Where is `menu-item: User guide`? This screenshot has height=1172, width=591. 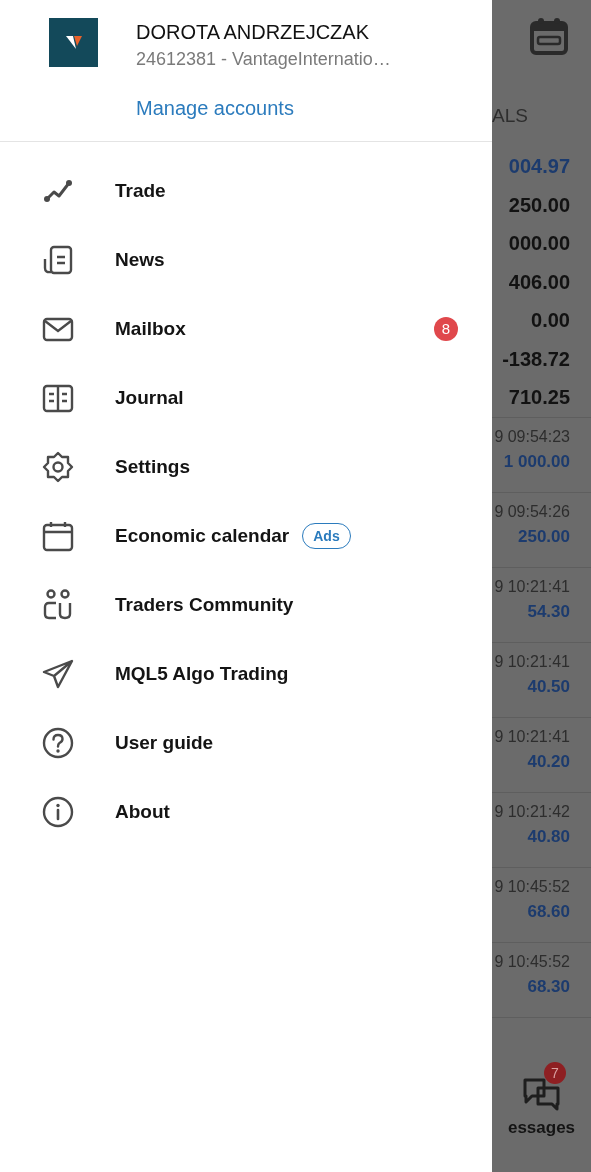 menu-item: User guide is located at coordinates (246, 742).